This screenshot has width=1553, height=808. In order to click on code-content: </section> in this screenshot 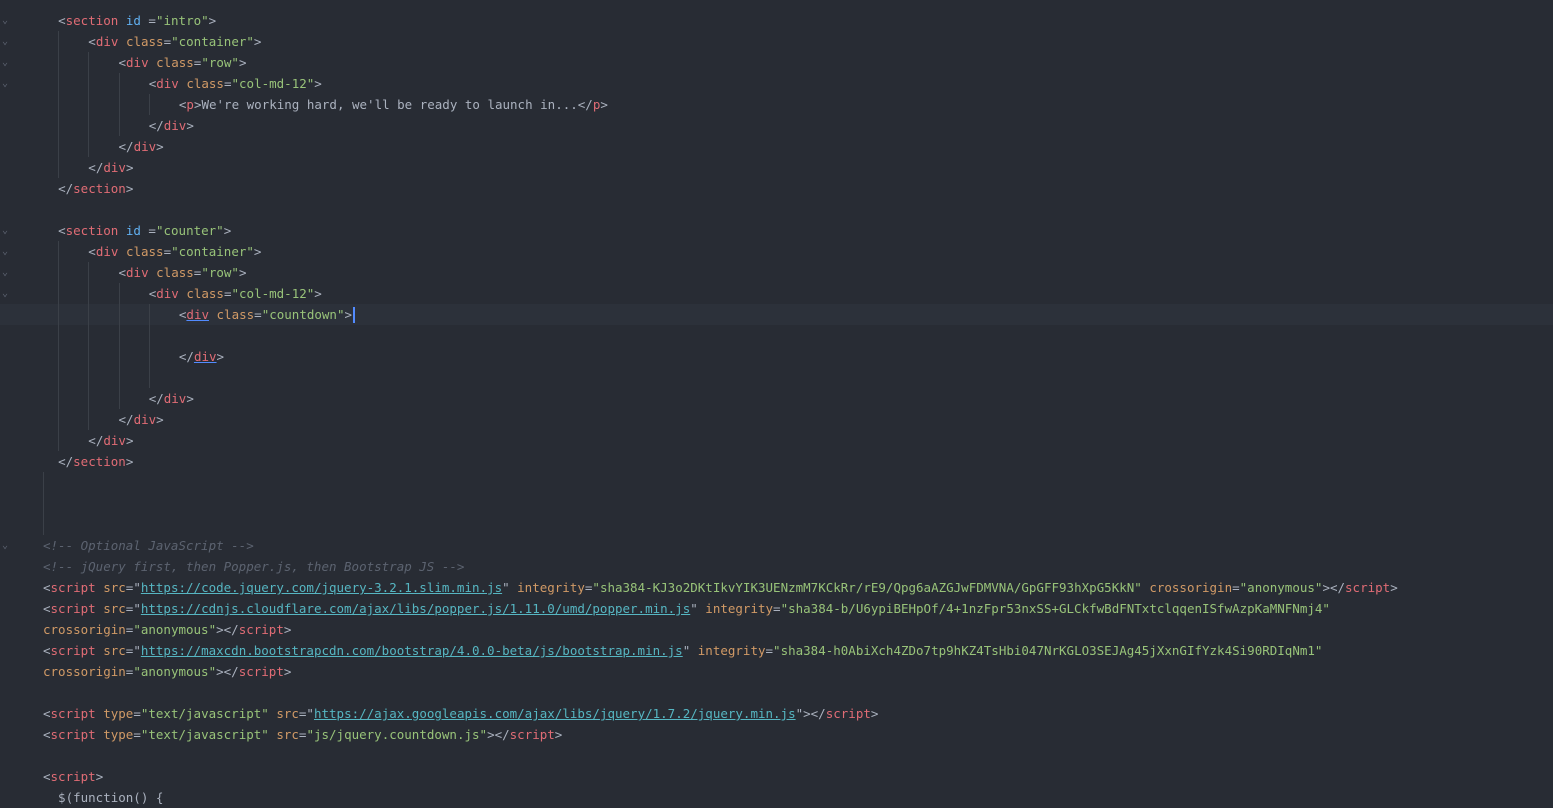, I will do `click(95, 188)`.